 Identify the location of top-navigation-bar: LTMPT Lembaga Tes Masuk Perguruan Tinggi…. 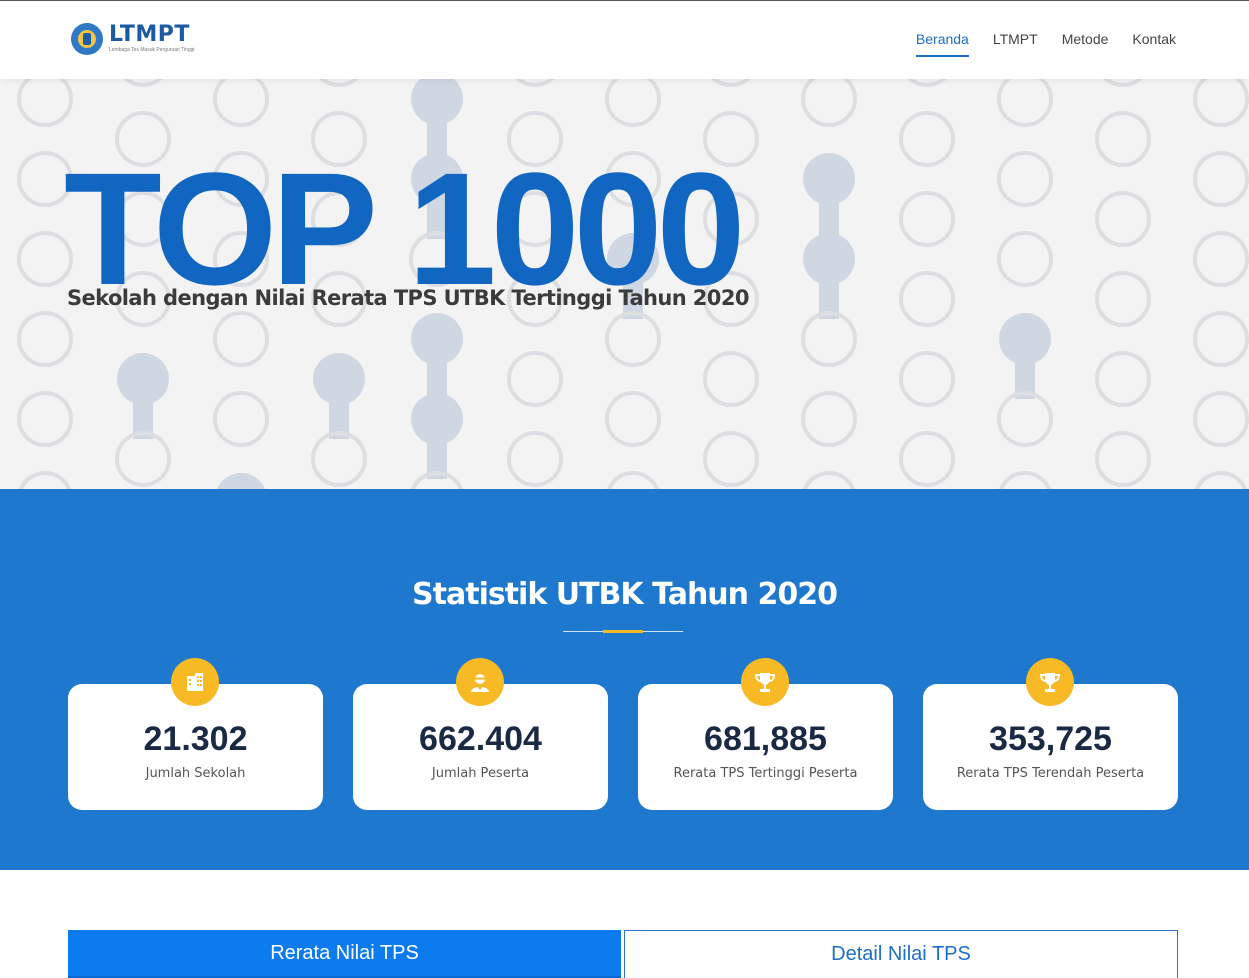
(624, 39).